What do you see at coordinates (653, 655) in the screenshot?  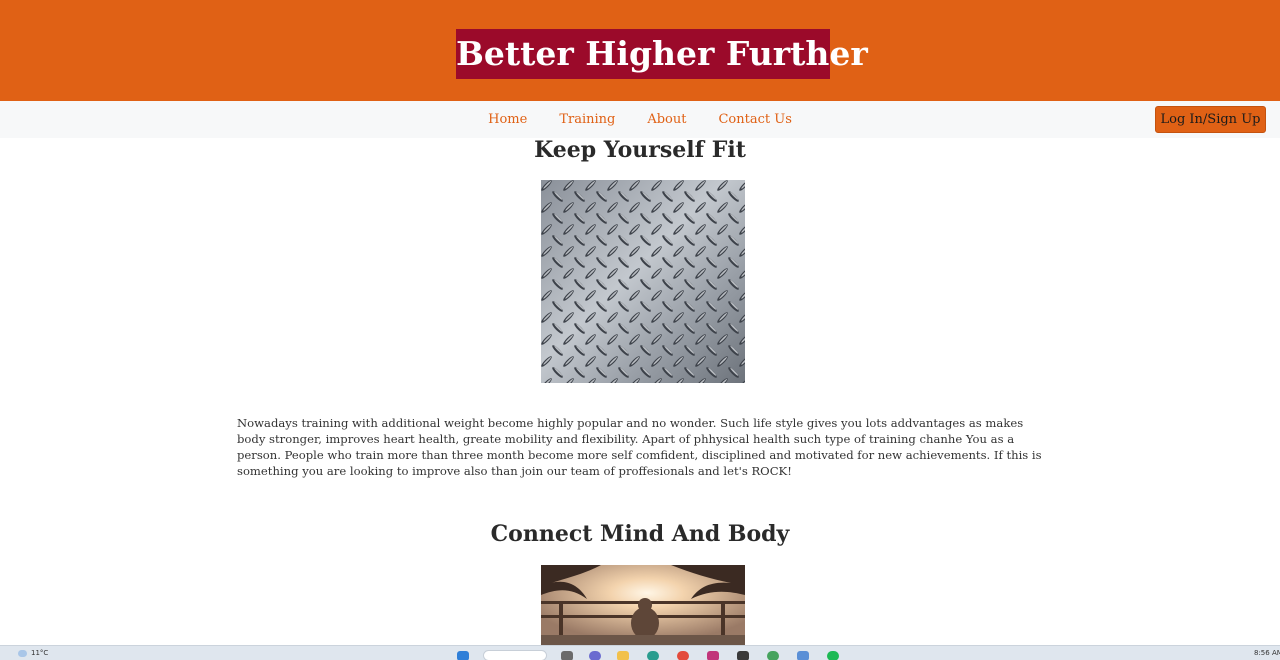 I see `edge-icon` at bounding box center [653, 655].